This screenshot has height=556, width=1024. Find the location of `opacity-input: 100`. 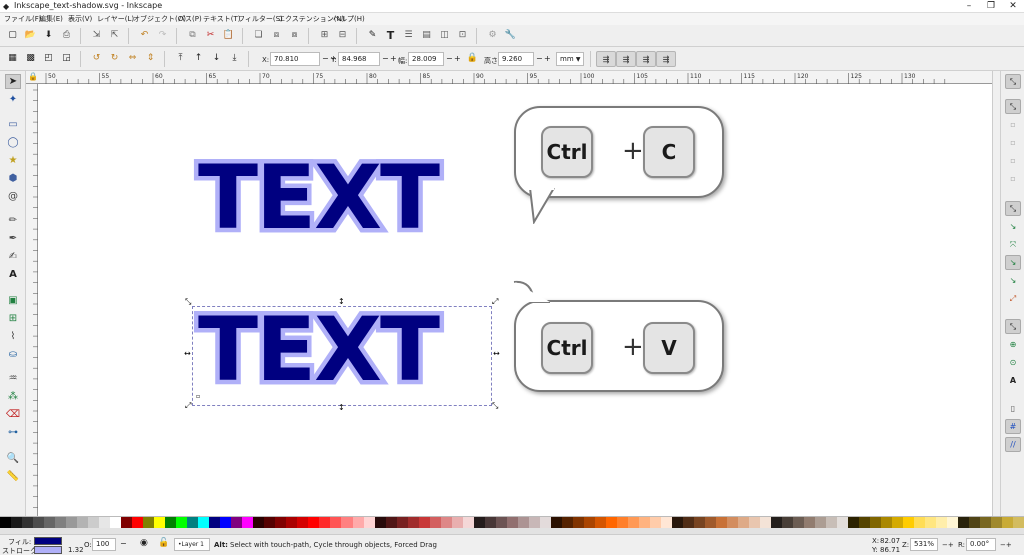

opacity-input: 100 is located at coordinates (104, 544).